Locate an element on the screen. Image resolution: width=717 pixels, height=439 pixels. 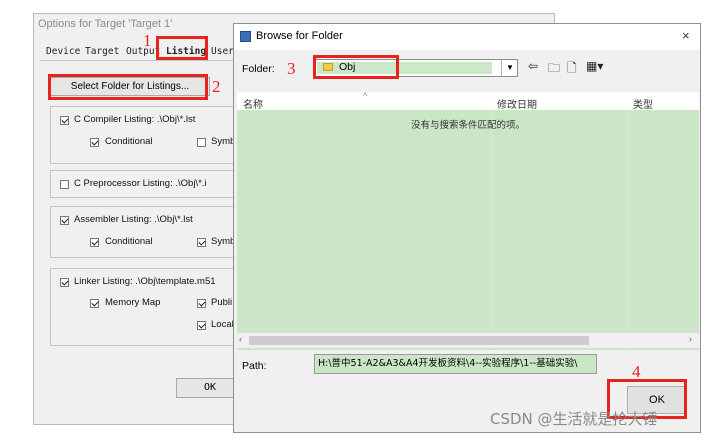
browse-dialog-titlebar: Browse for Folder × is located at coordinates (467, 37).